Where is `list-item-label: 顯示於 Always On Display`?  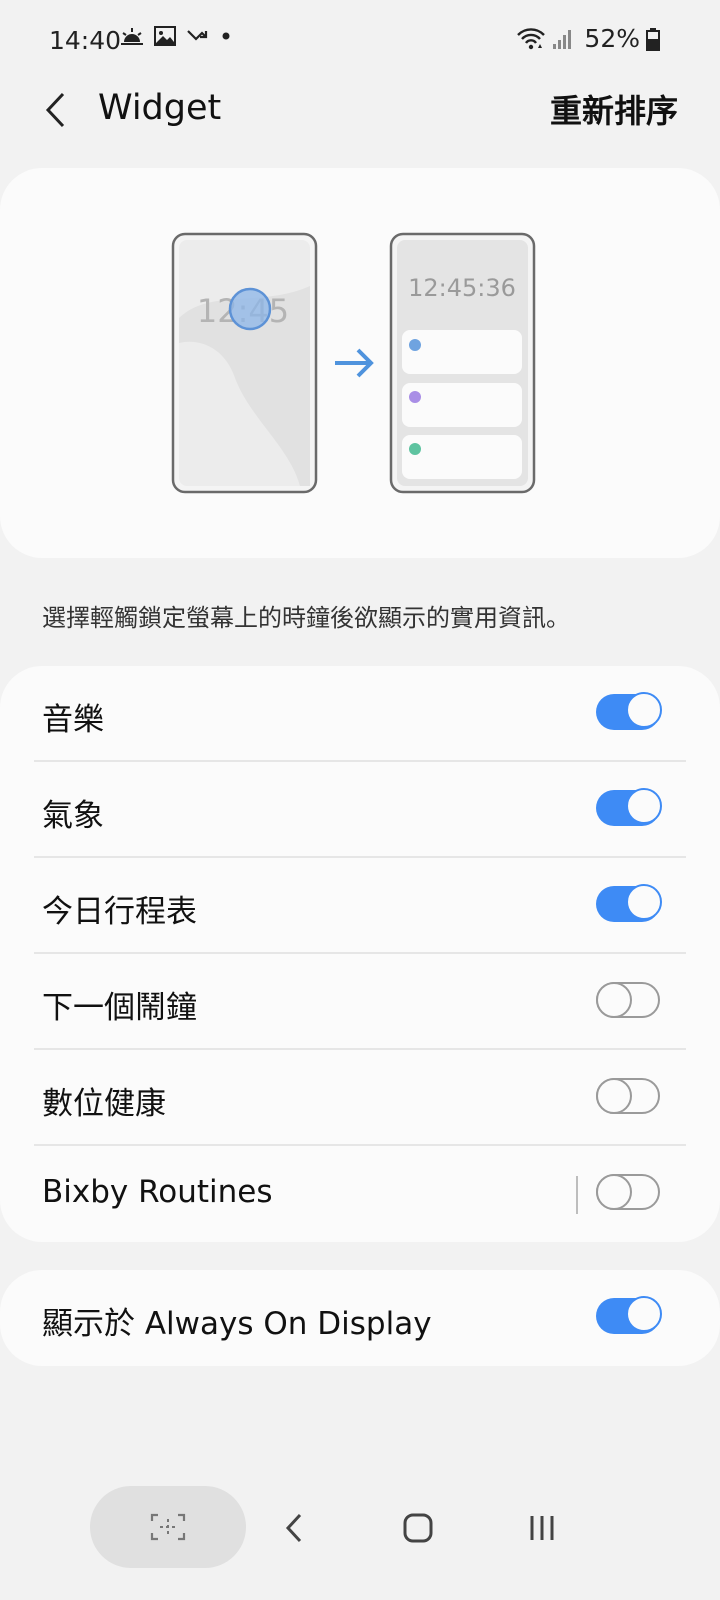 list-item-label: 顯示於 Always On Display is located at coordinates (237, 1324).